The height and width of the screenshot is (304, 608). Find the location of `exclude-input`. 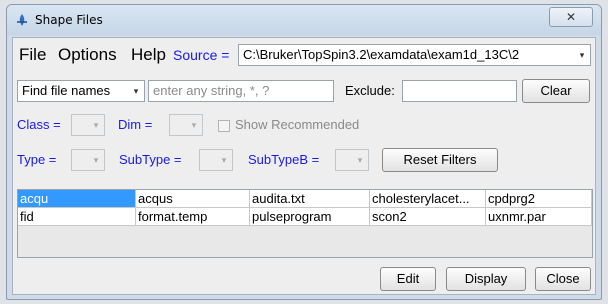

exclude-input is located at coordinates (459, 91).